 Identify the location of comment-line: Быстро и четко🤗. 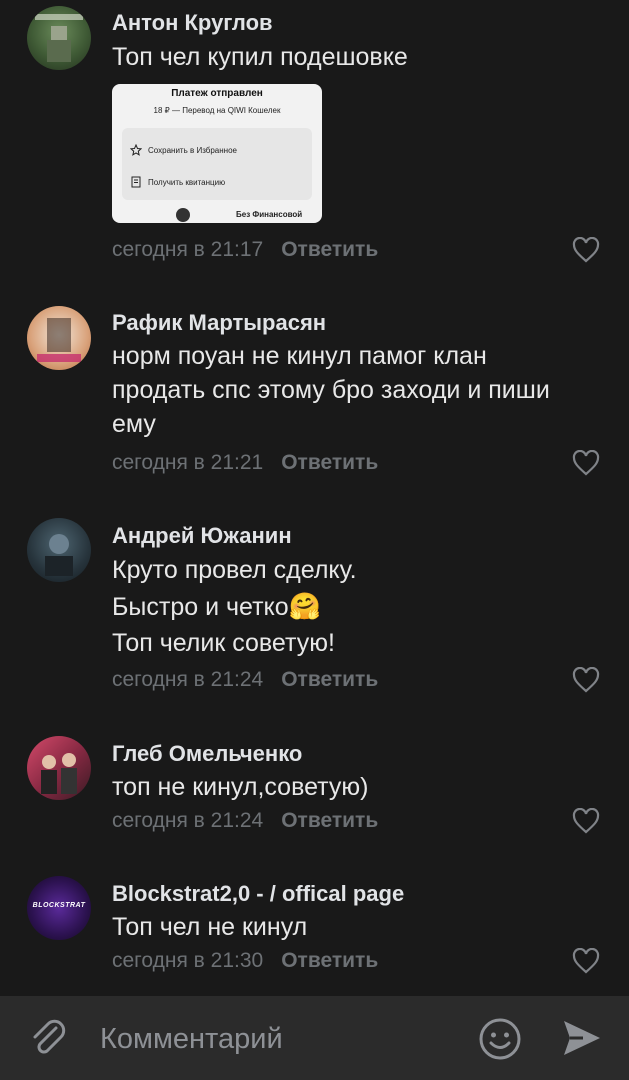
(352, 606).